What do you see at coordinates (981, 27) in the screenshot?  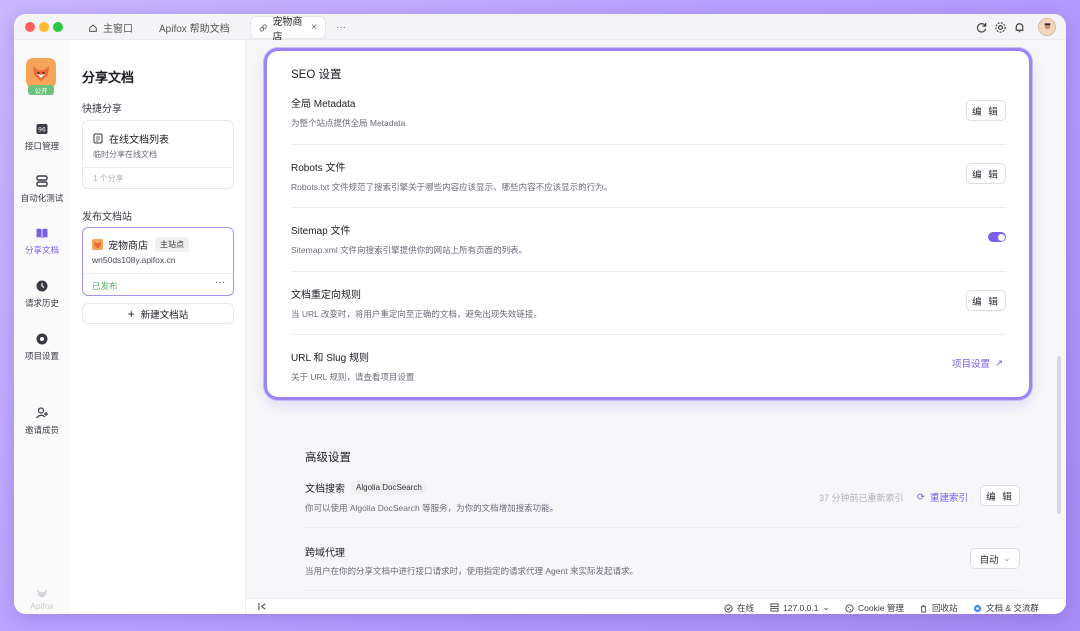 I see `refresh-icon` at bounding box center [981, 27].